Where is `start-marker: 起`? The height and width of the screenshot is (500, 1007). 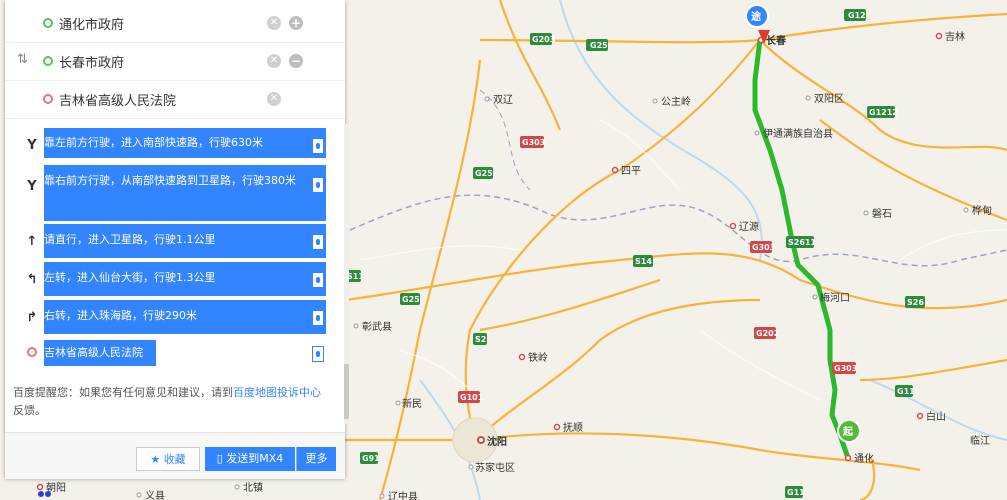
start-marker: 起 is located at coordinates (849, 431).